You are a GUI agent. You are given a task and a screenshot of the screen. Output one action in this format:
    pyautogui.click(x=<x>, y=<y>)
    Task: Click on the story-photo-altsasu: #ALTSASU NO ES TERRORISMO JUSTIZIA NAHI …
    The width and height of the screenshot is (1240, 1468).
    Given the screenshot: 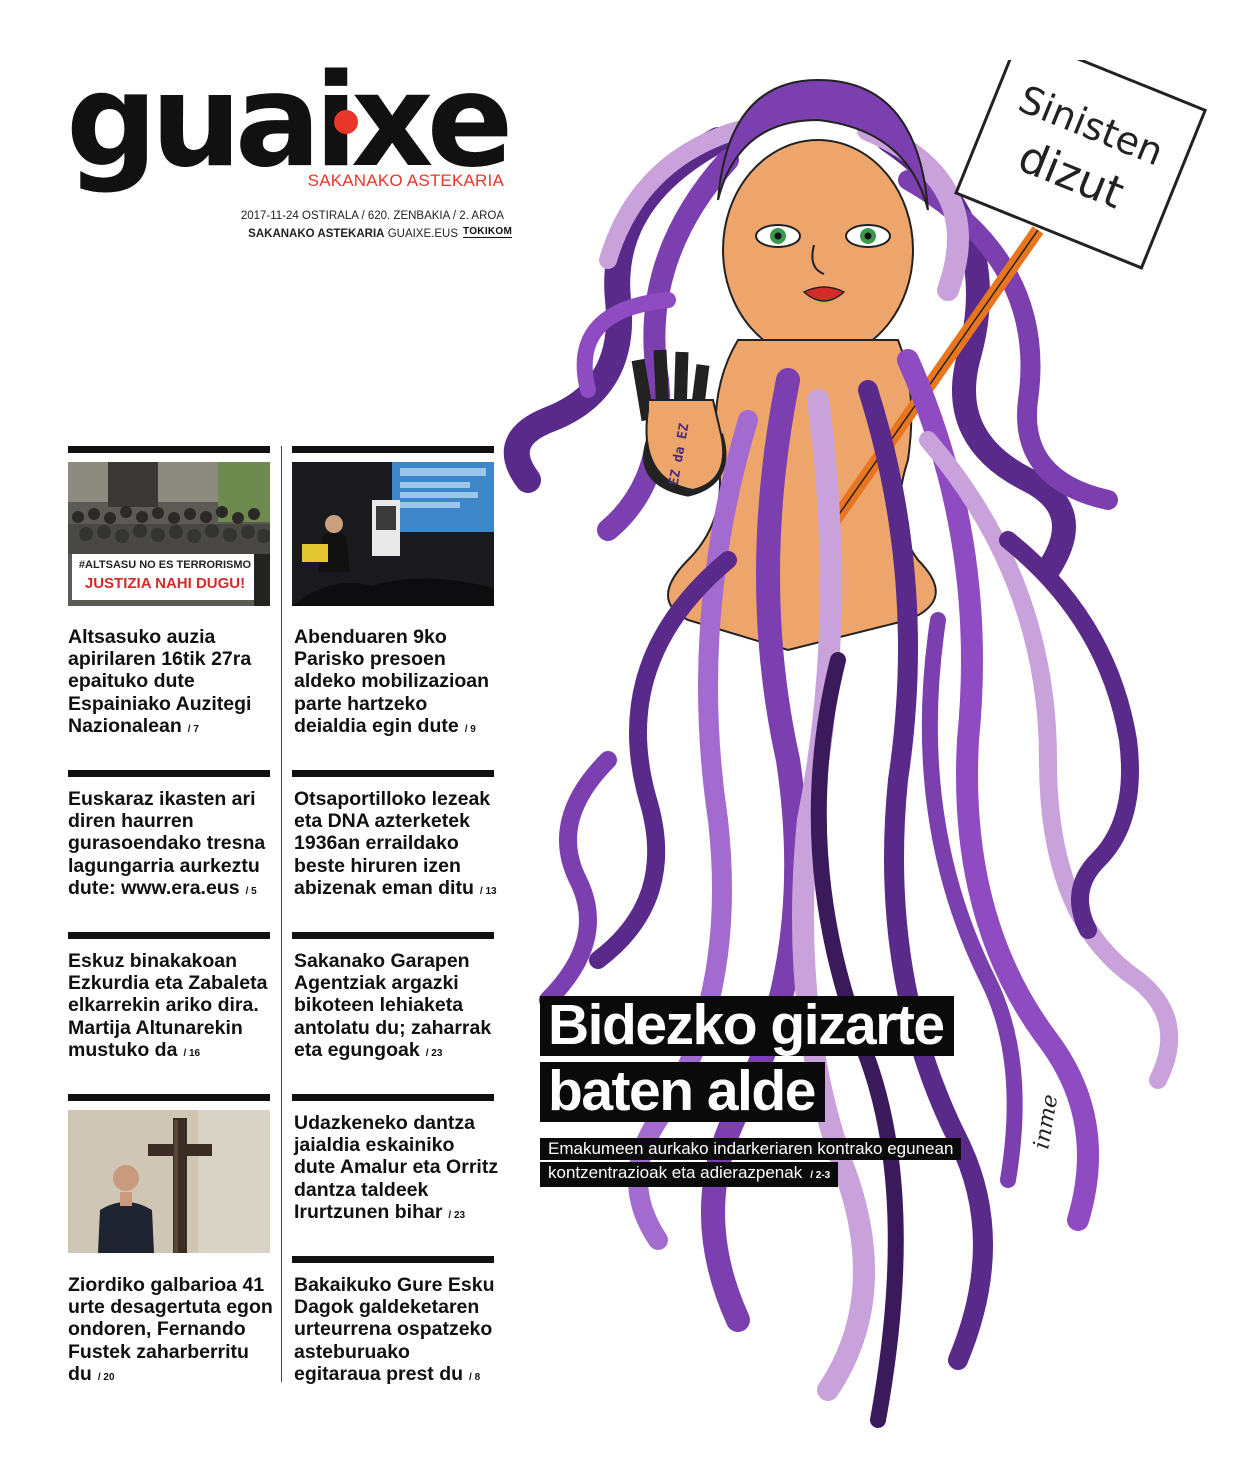 What is the action you would take?
    pyautogui.click(x=169, y=534)
    